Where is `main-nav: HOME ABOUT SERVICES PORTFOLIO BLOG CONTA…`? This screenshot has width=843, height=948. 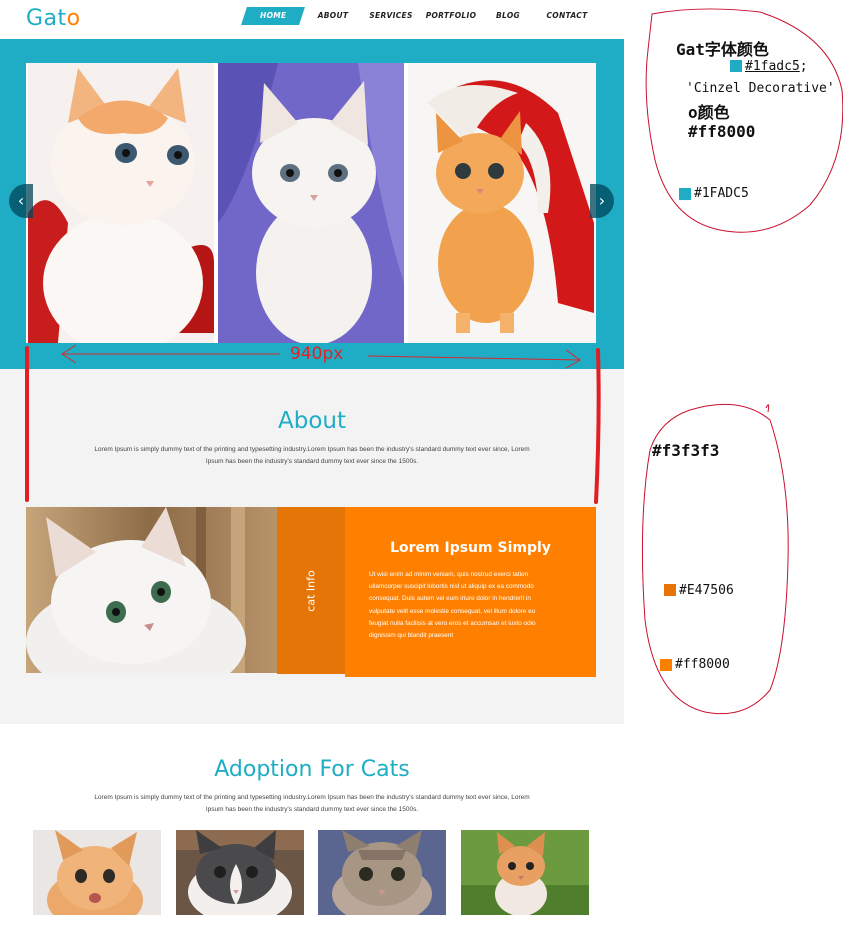
main-nav: HOME ABOUT SERVICES PORTFOLIO BLOG CONTA… is located at coordinates (422, 16).